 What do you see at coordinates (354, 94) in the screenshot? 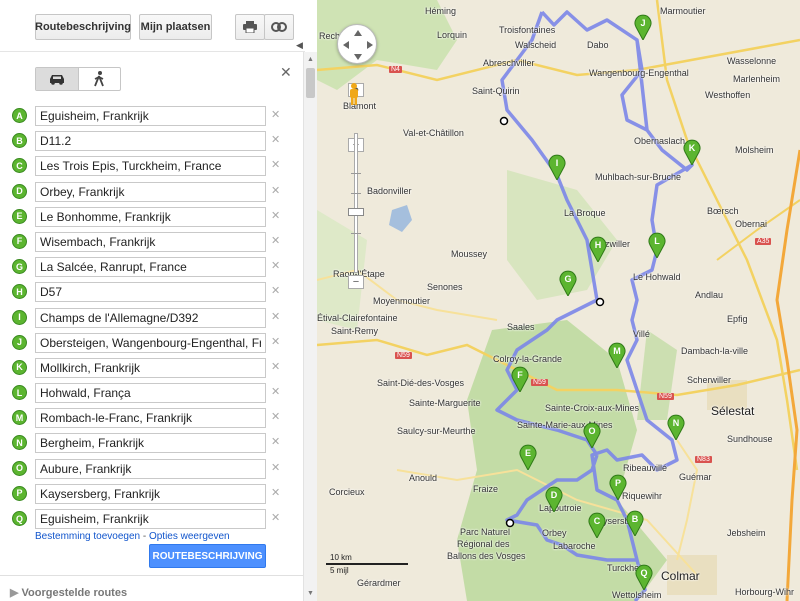
I see `pegman-icon` at bounding box center [354, 94].